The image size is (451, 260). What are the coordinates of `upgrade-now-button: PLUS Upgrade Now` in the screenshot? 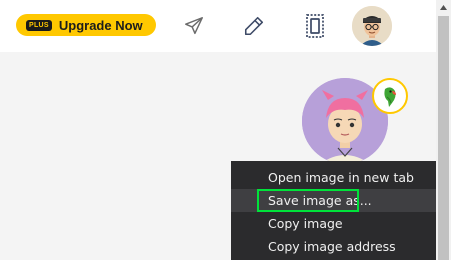 It's located at (86, 25).